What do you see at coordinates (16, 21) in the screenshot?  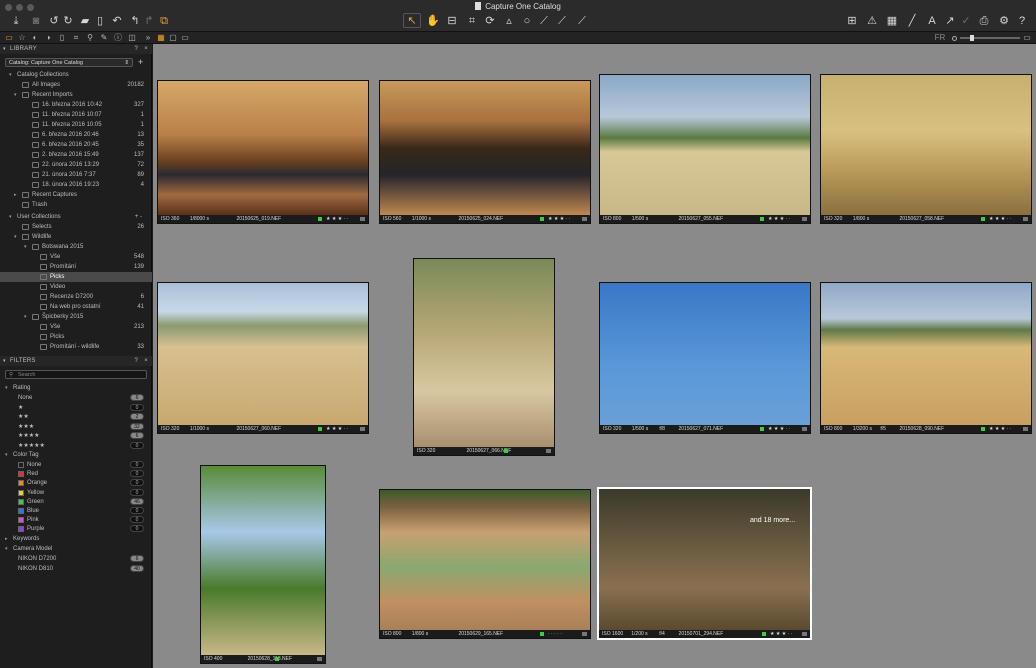 I see `import-icon: ⤓` at bounding box center [16, 21].